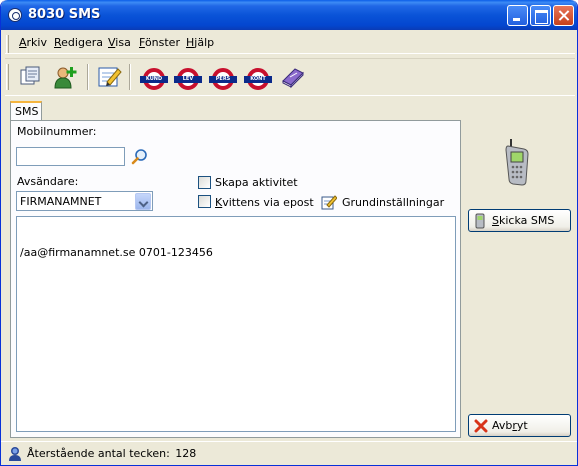  What do you see at coordinates (116, 252) in the screenshot?
I see `message-text: /aa@firmanamnet.se 0701-123456` at bounding box center [116, 252].